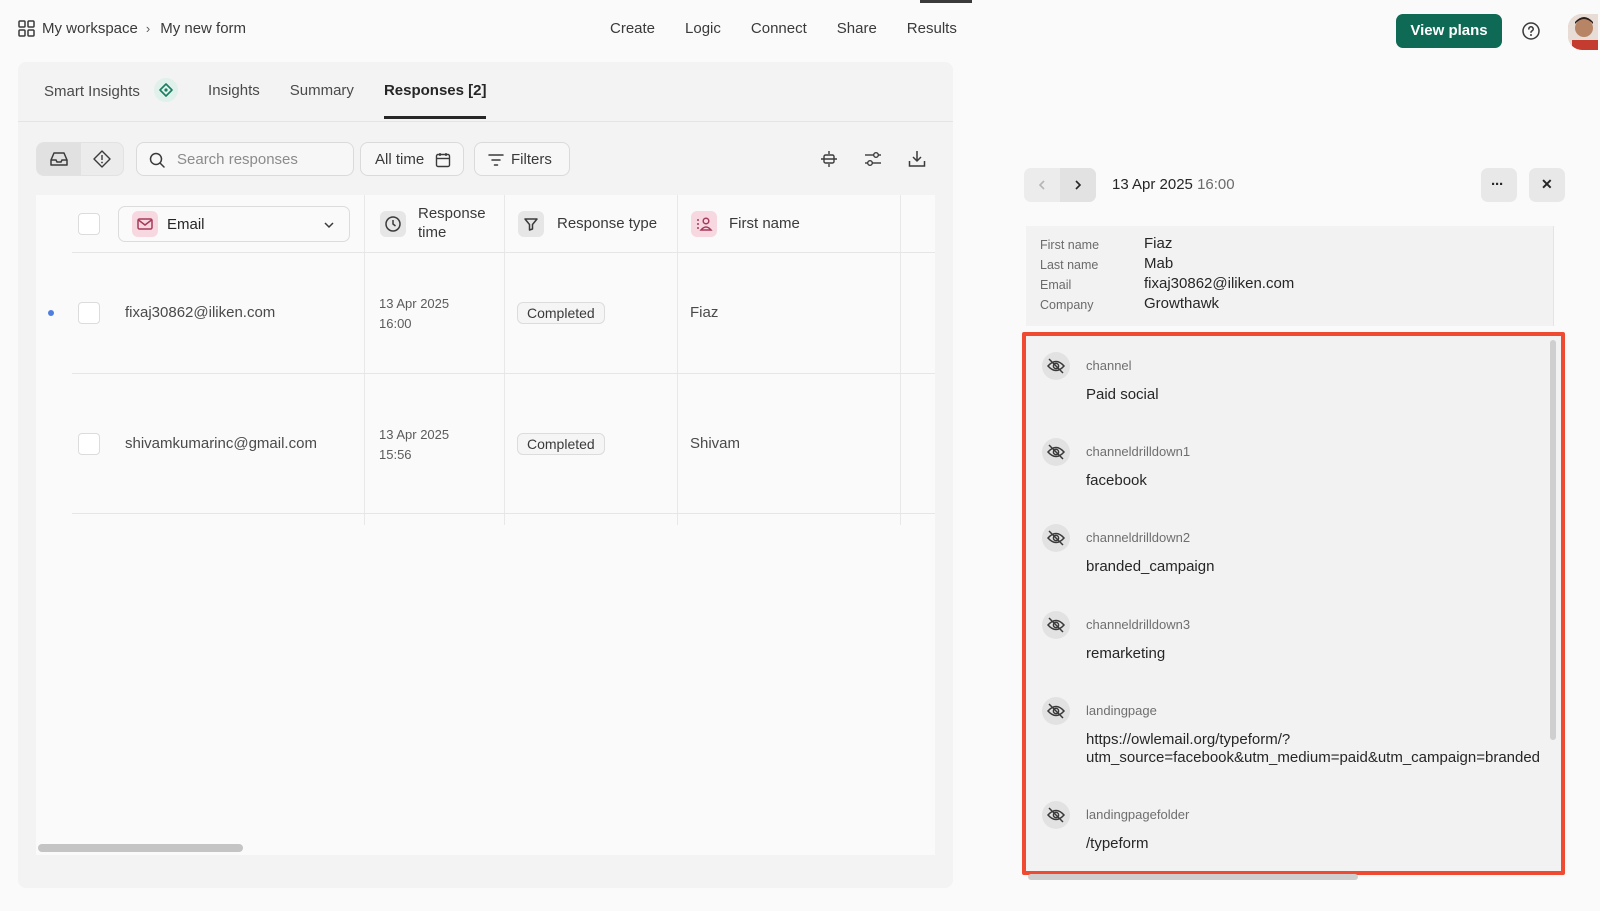  I want to click on tag-icon, so click(102, 159).